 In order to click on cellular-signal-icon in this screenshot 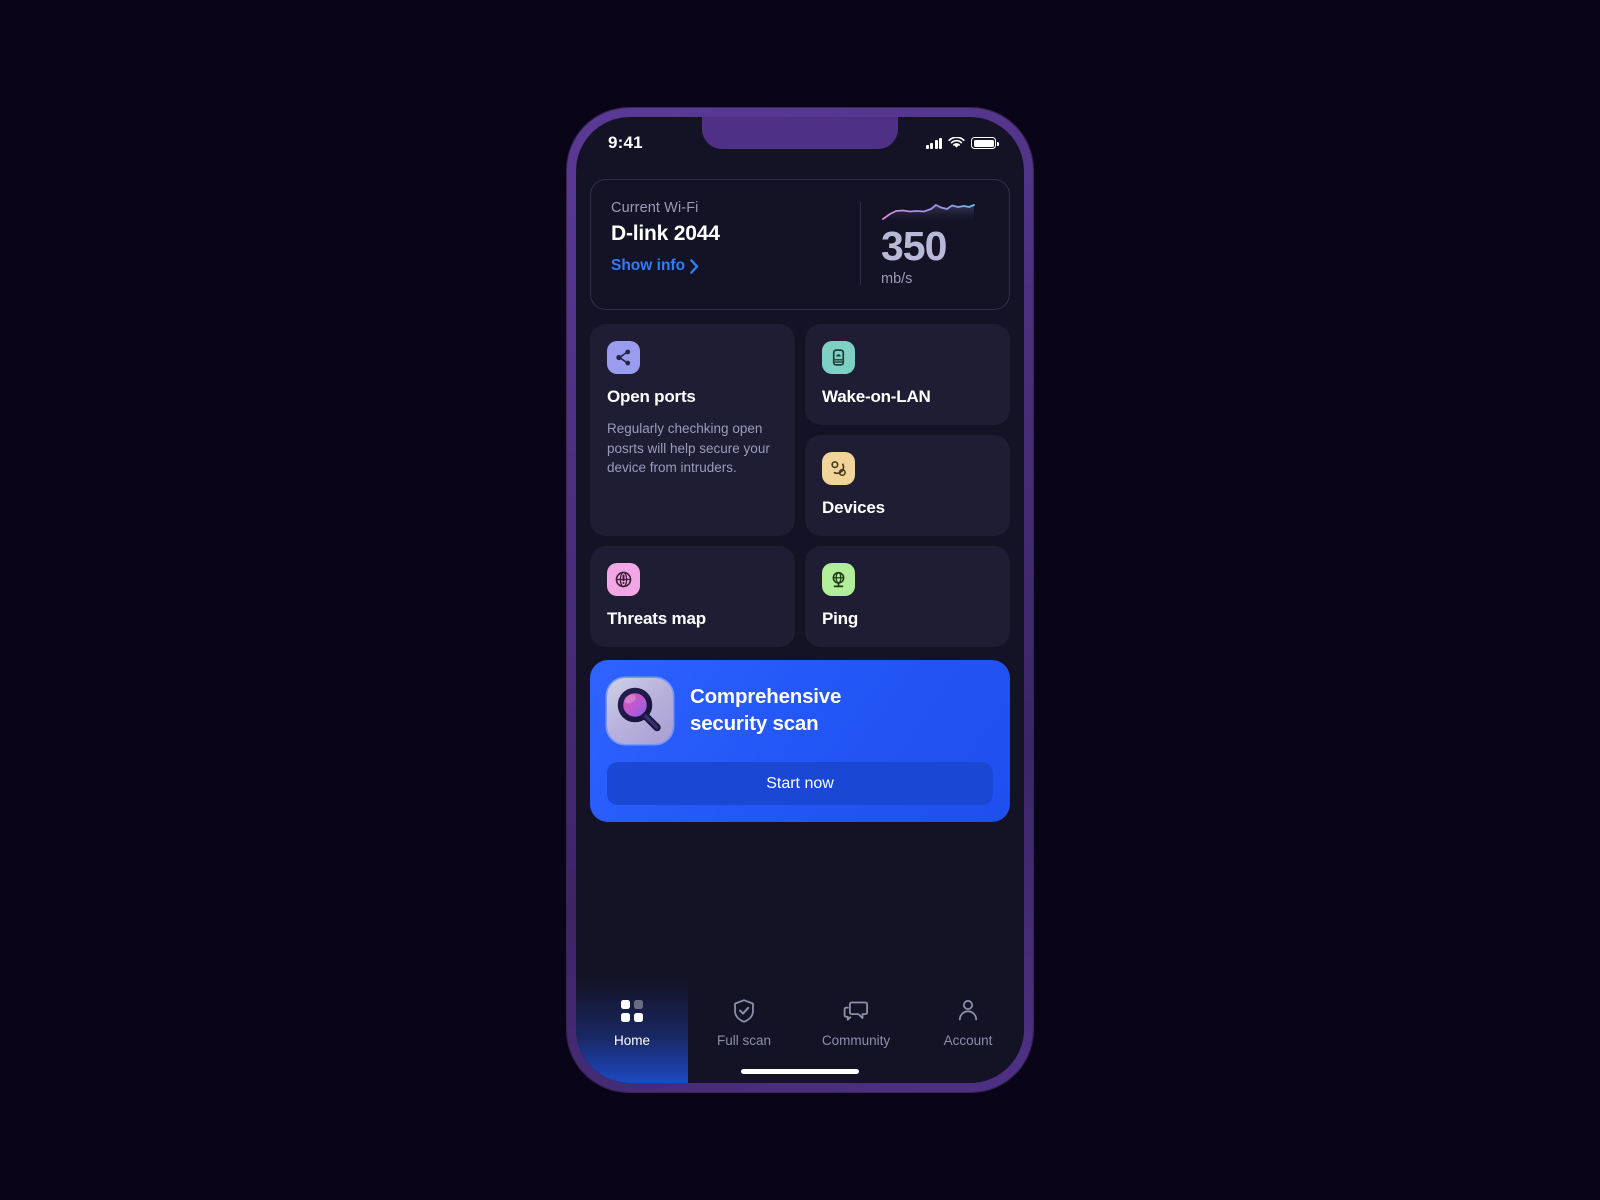, I will do `click(933, 143)`.